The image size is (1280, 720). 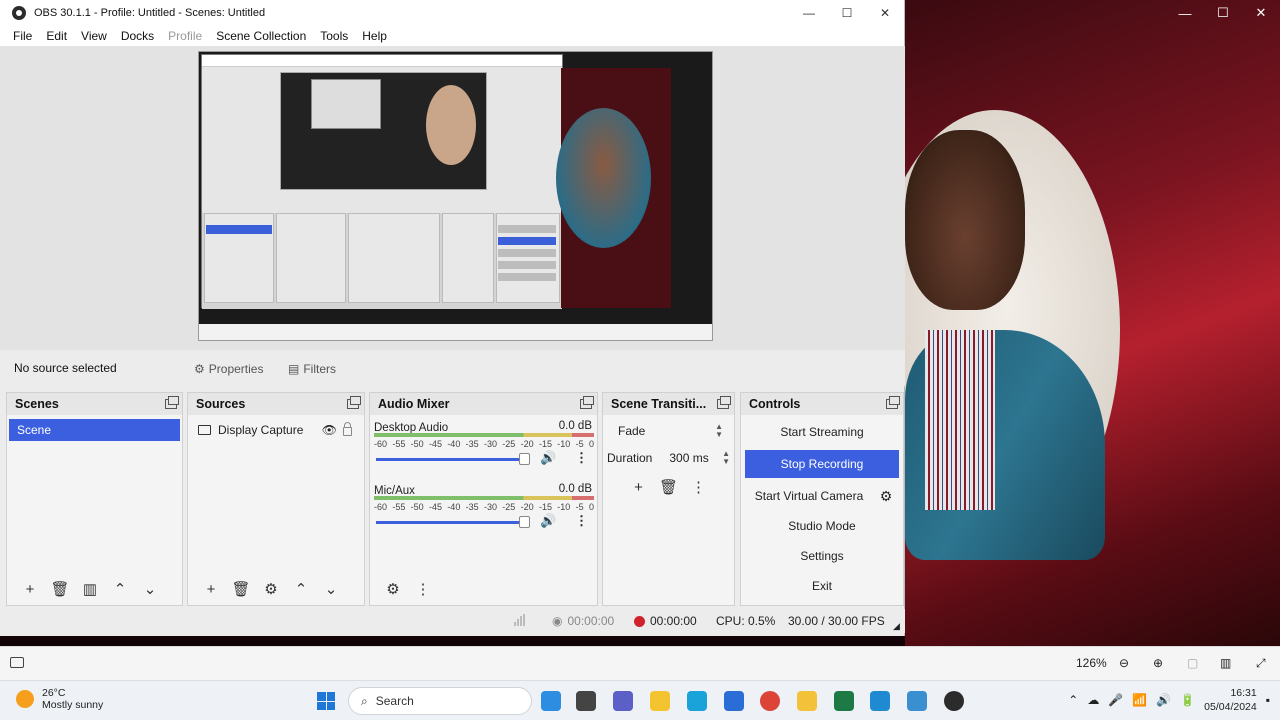 What do you see at coordinates (334, 36) in the screenshot?
I see `menu-tools: Tools` at bounding box center [334, 36].